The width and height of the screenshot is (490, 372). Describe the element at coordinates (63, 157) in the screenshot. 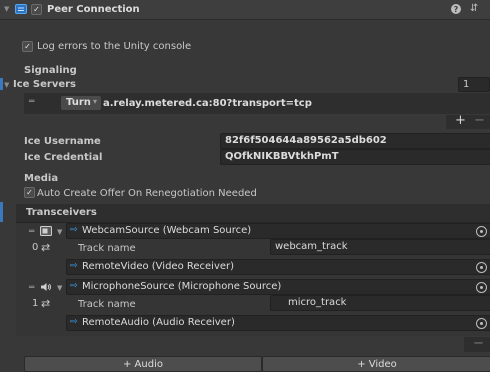

I see `ice-credential-label: Ice Credential` at that location.